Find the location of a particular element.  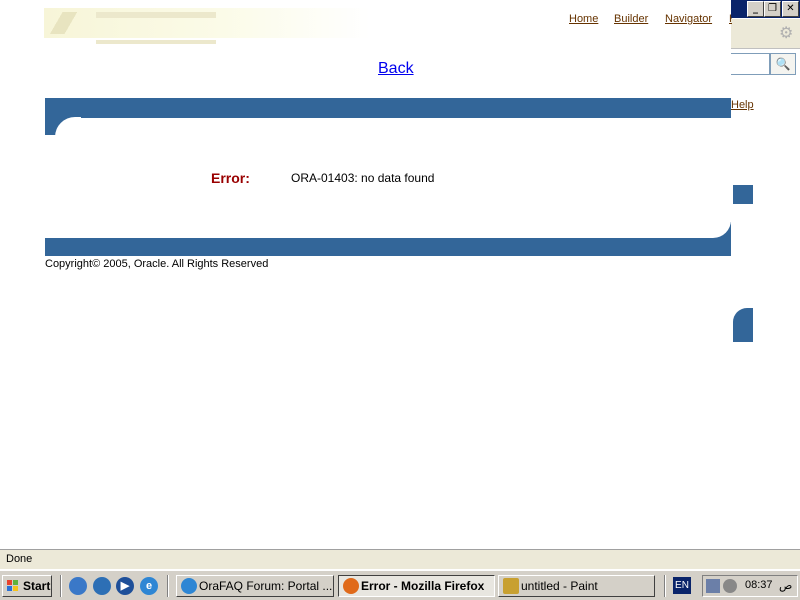

start-button: Start is located at coordinates (27, 586).